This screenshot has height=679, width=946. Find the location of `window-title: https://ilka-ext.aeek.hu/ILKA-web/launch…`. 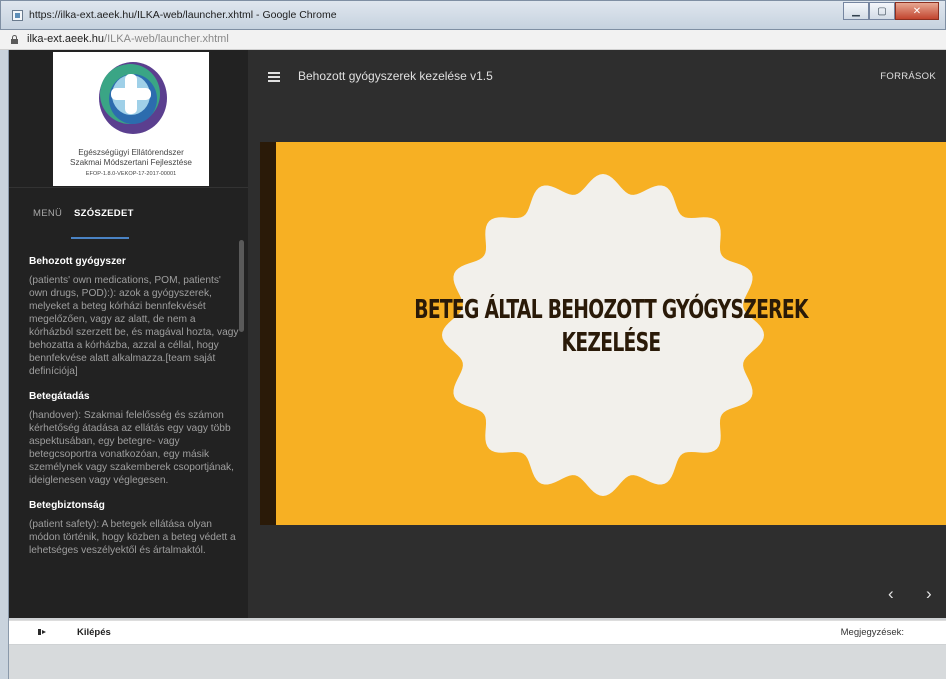

window-title: https://ilka-ext.aeek.hu/ILKA-web/launch… is located at coordinates (183, 15).